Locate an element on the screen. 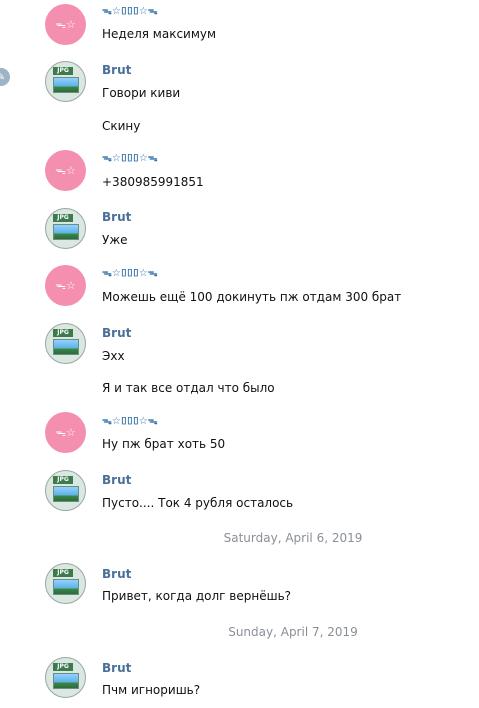  message-text: Пусто.... Ток 4 рубля осталось is located at coordinates (198, 503).